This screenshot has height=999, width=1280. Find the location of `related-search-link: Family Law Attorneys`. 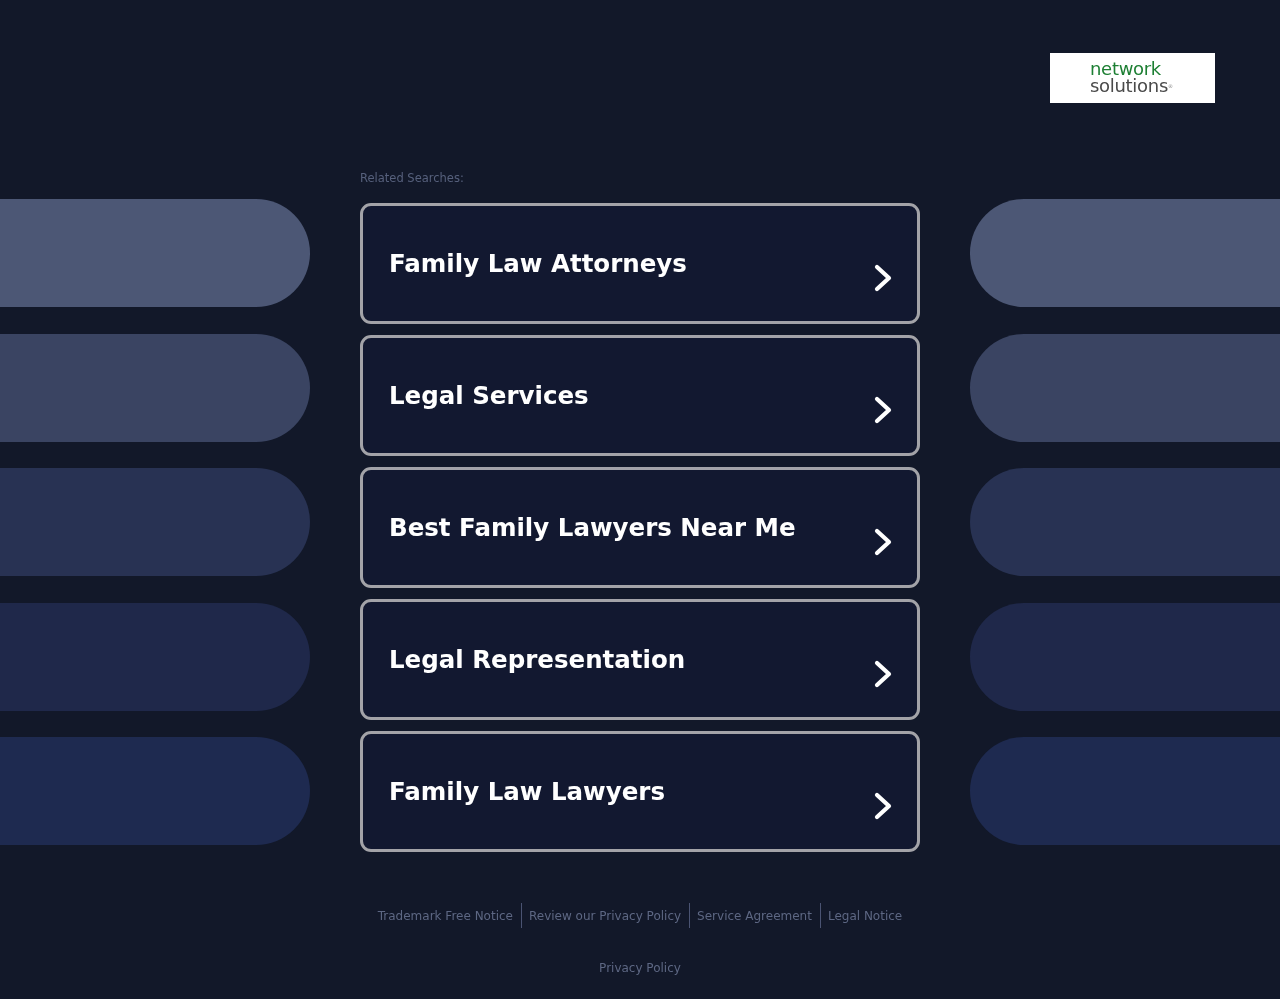

related-search-link: Family Law Attorneys is located at coordinates (640, 263).